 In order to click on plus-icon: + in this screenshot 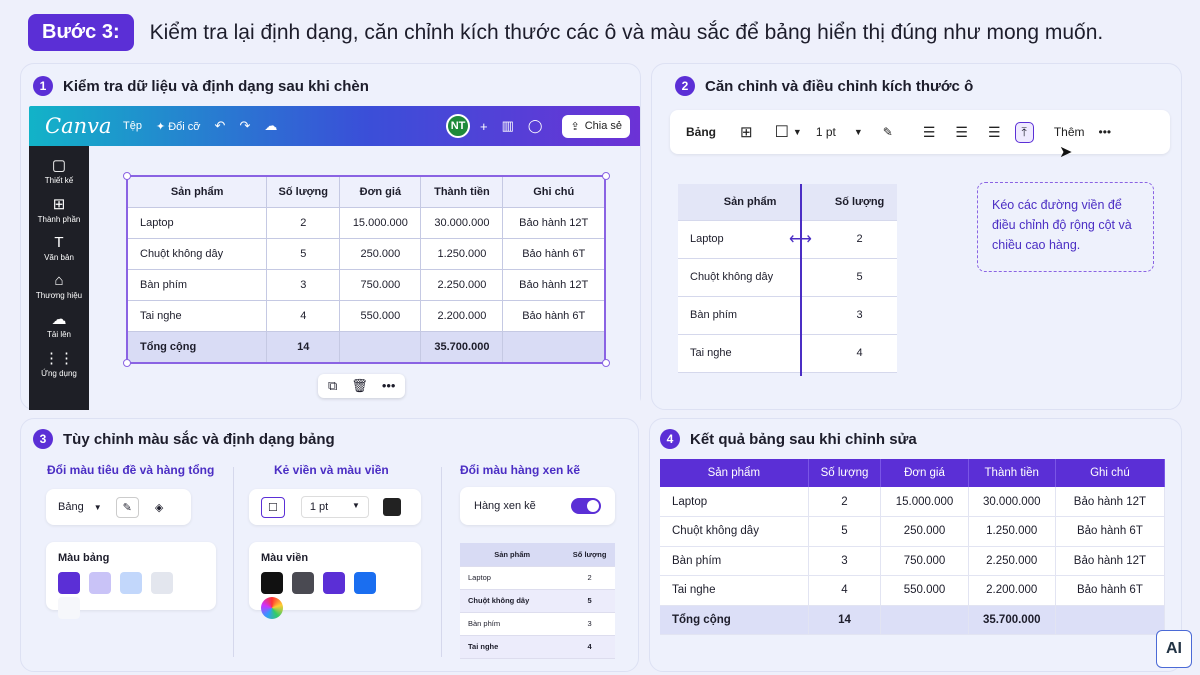, I will do `click(484, 126)`.